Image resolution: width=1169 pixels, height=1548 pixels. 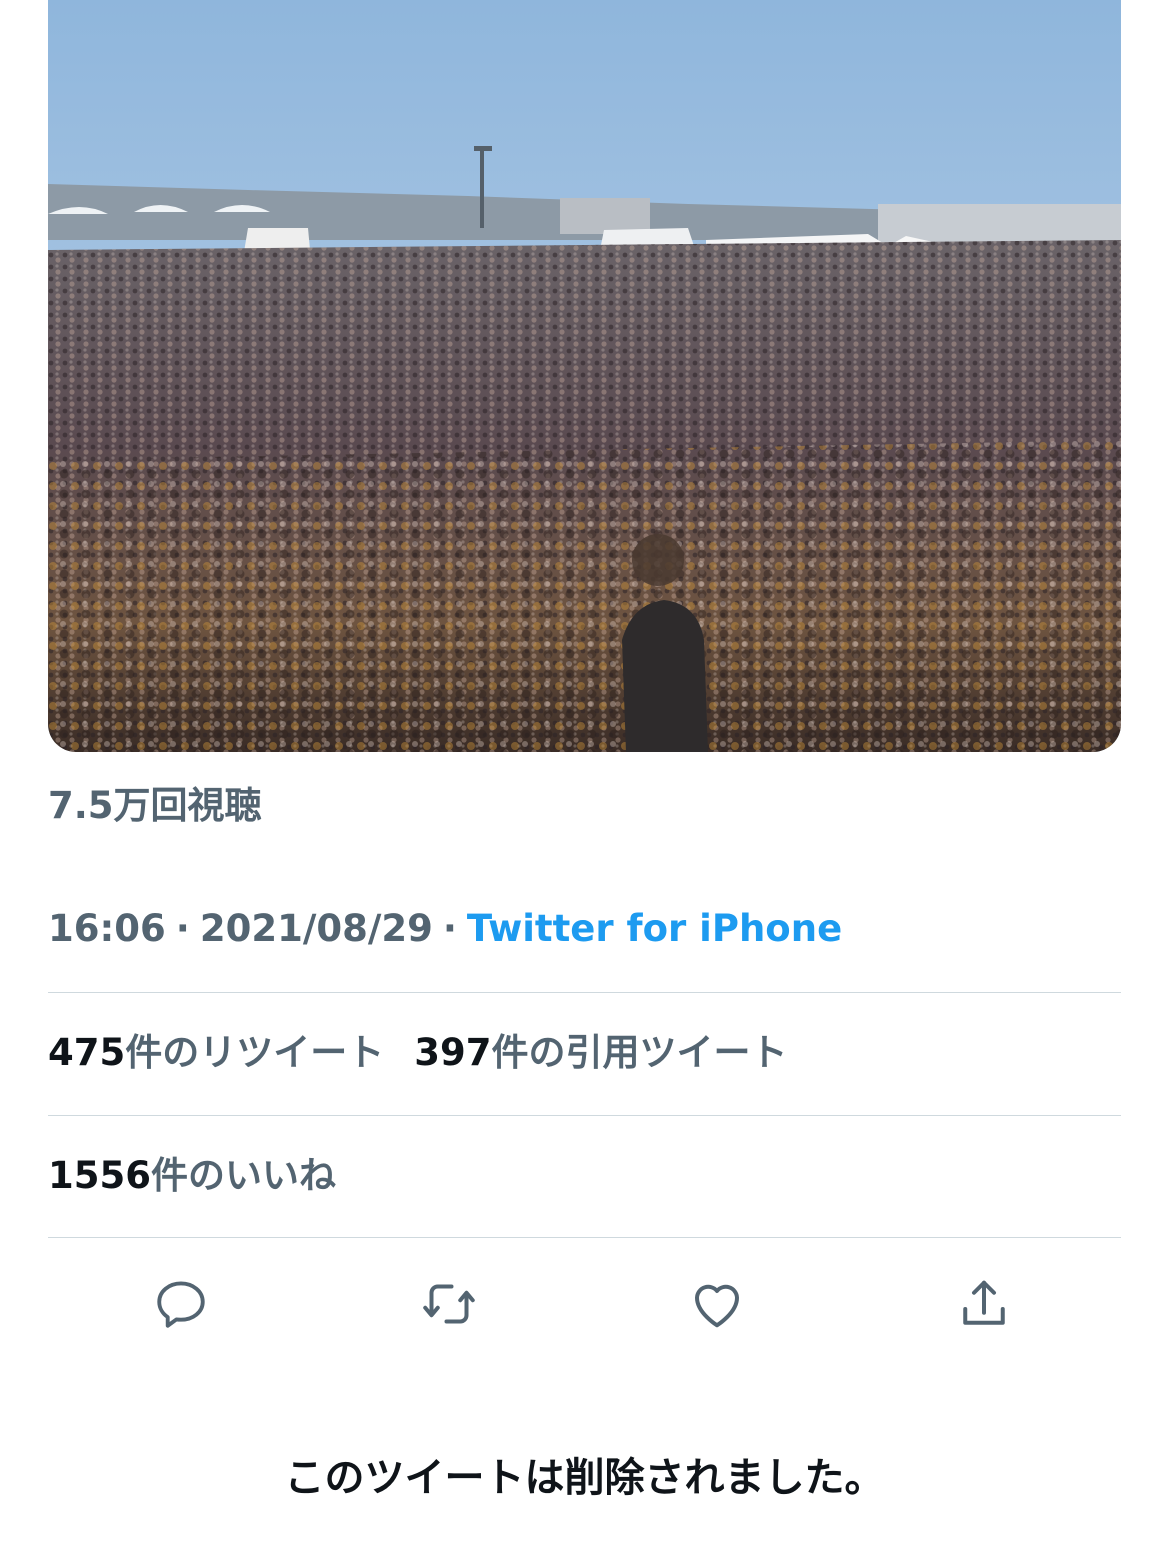 What do you see at coordinates (87, 1052) in the screenshot?
I see `retweet-count: 475` at bounding box center [87, 1052].